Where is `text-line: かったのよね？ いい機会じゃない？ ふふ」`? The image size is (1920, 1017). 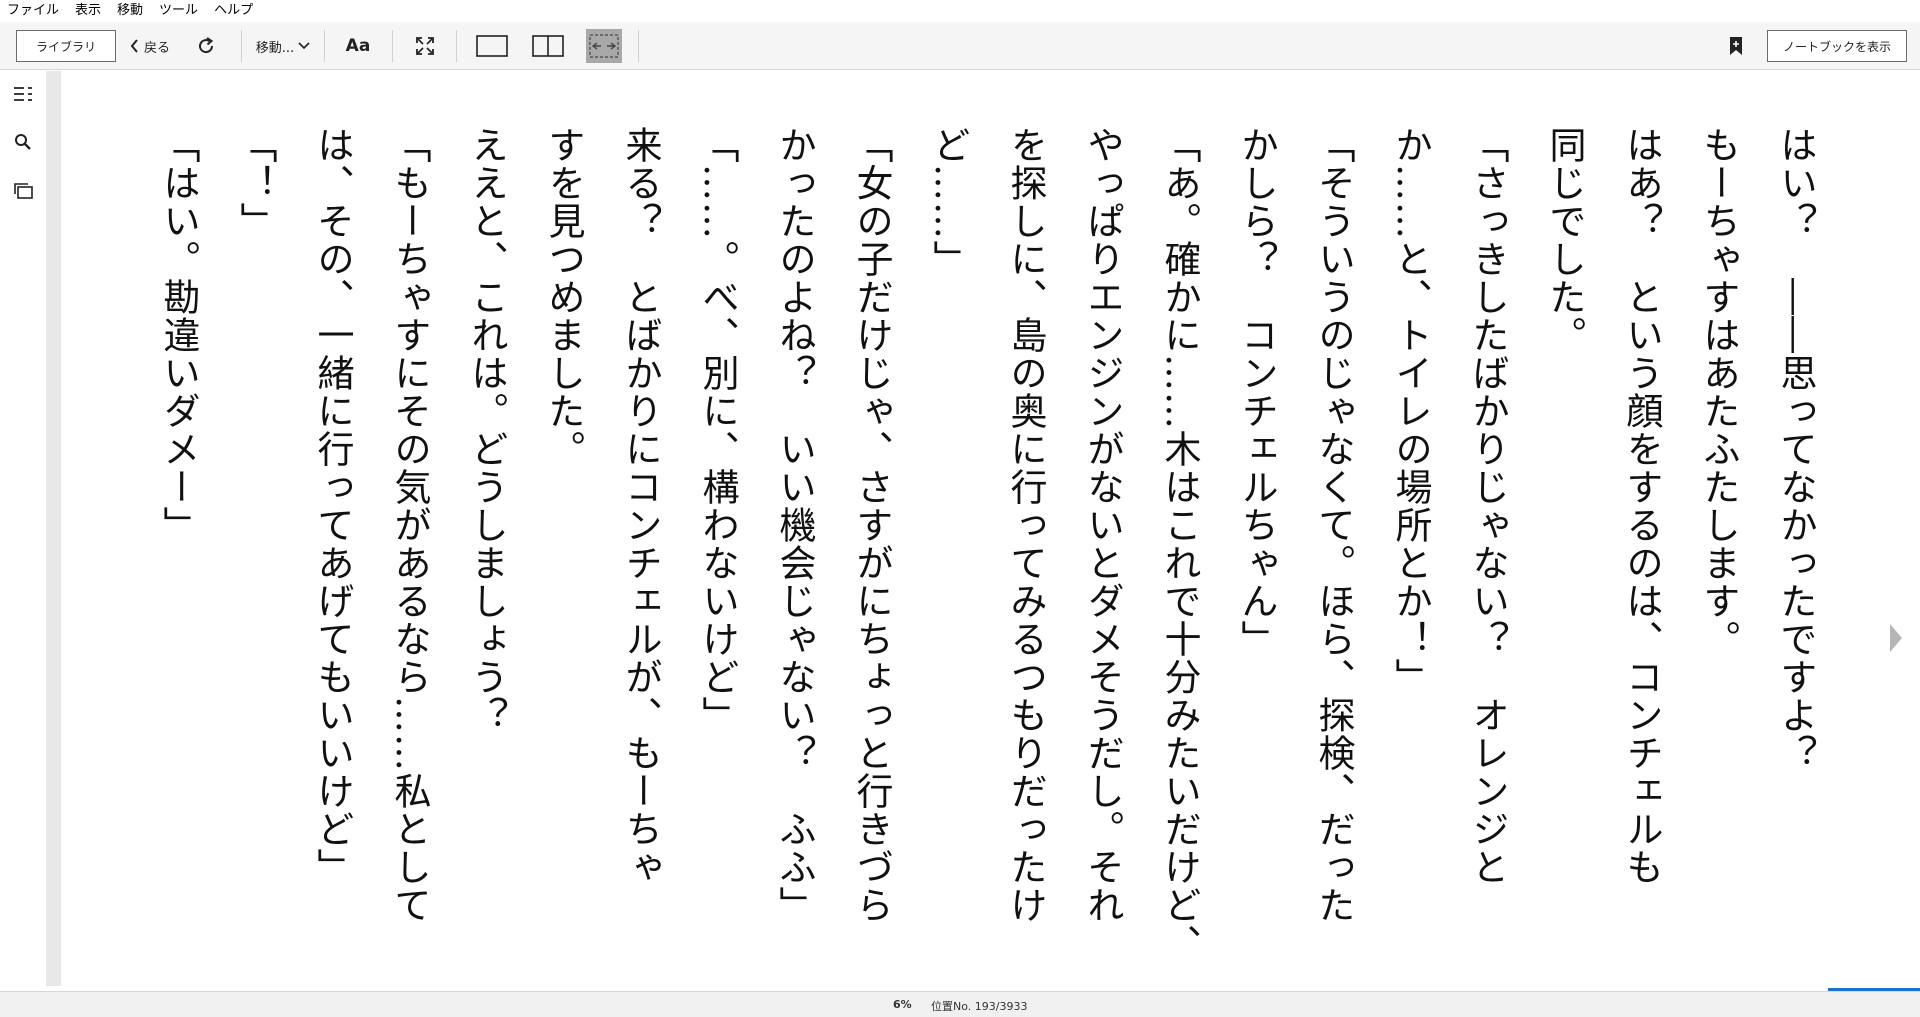 text-line: かったのよね？ いい機会じゃない？ ふふ」 is located at coordinates (794, 525).